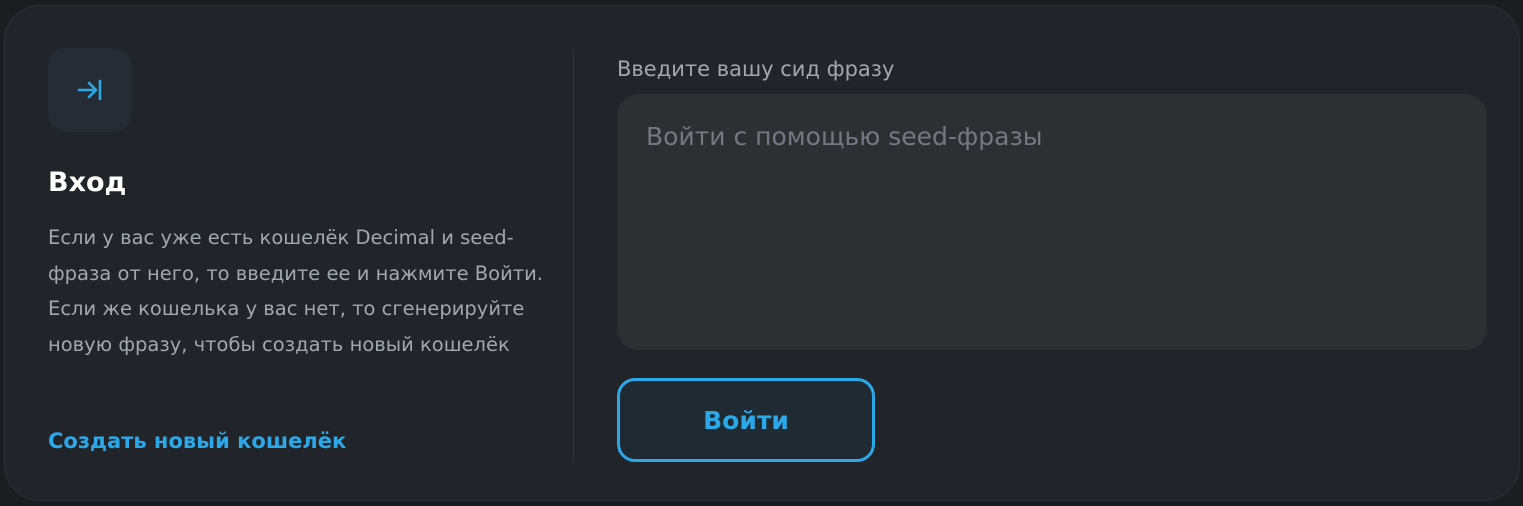 This screenshot has height=506, width=1523. Describe the element at coordinates (197, 441) in the screenshot. I see `create-wallet-link: Создать новый кошелёк` at that location.